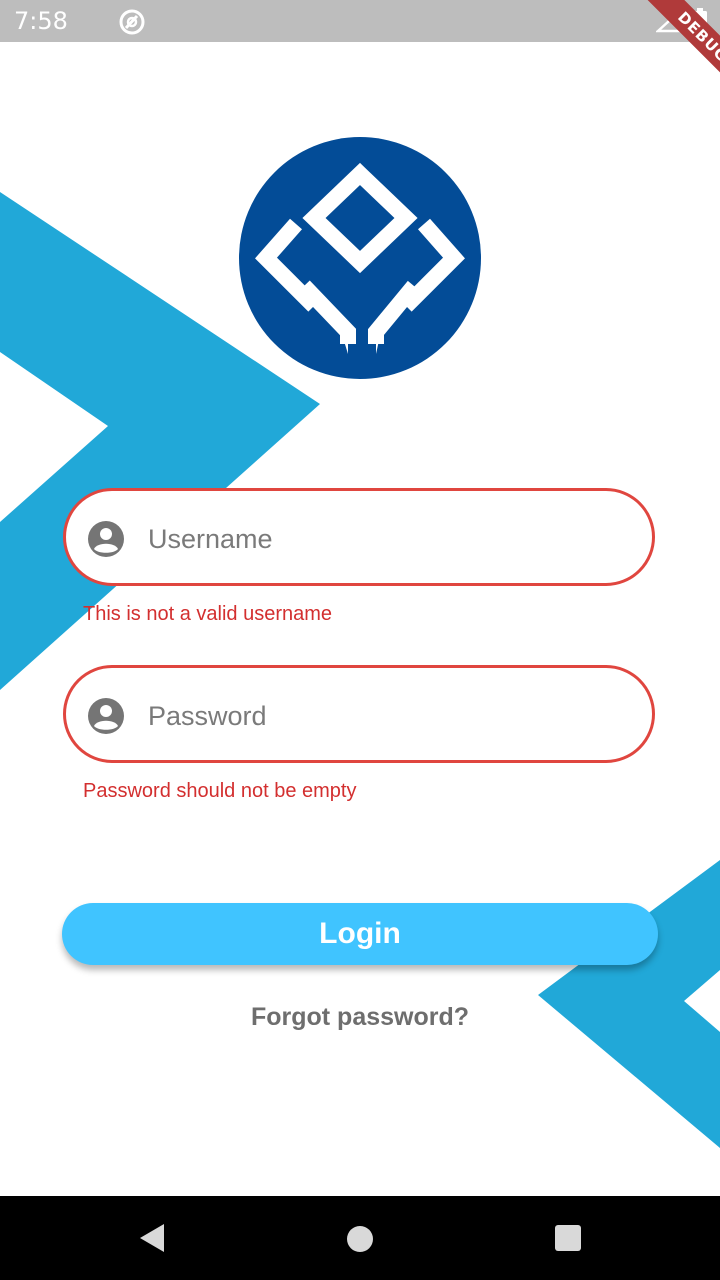 Image resolution: width=720 pixels, height=1280 pixels. I want to click on debug-banner: DEBUG, so click(665, 55).